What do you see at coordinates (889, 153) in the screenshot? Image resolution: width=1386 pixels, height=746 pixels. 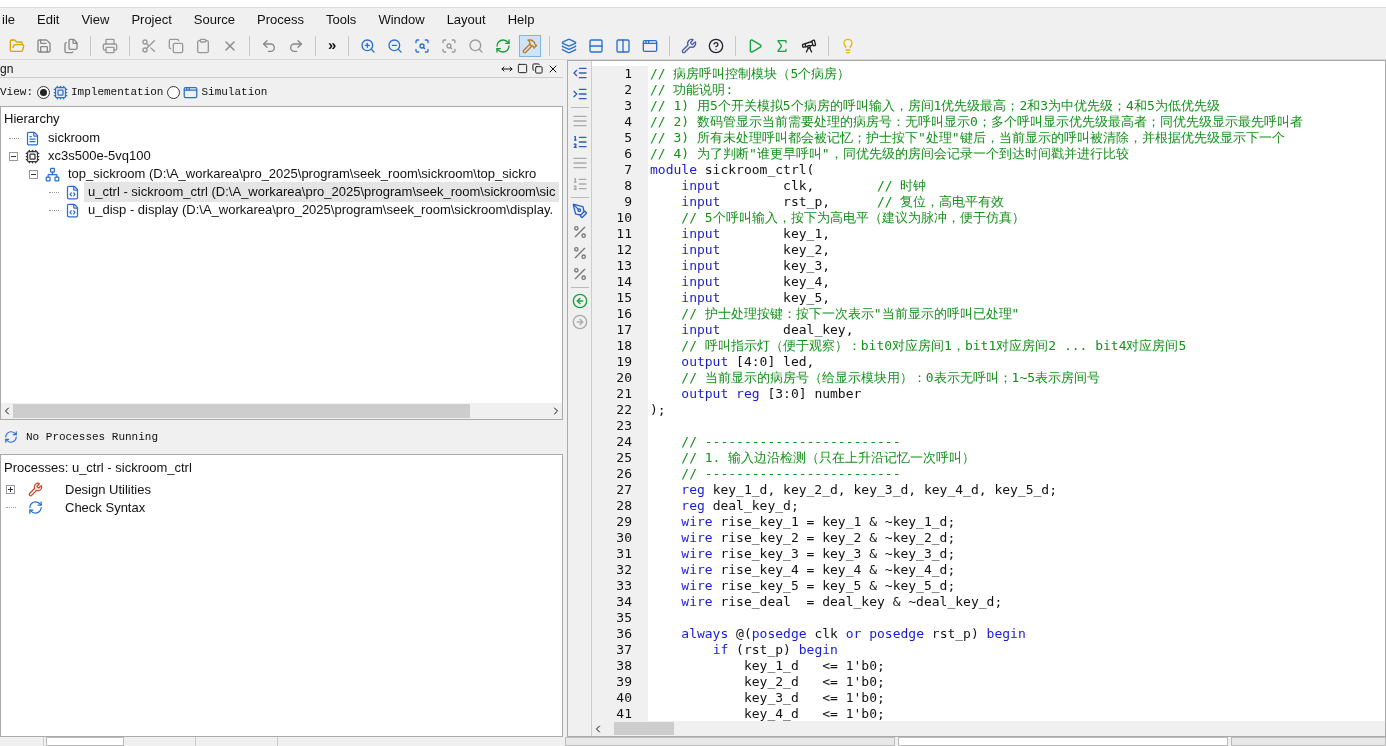 I see `code-comment: // 4) 为了判断"谁更早呼叫"，同优先级的房间会记录一个到达时间戳并进行比较` at bounding box center [889, 153].